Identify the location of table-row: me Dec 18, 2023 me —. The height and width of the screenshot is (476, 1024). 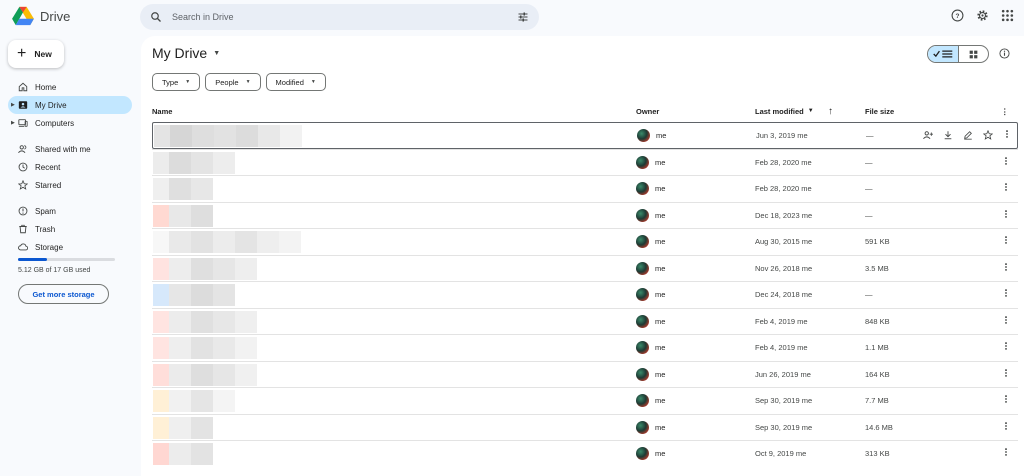
(585, 215).